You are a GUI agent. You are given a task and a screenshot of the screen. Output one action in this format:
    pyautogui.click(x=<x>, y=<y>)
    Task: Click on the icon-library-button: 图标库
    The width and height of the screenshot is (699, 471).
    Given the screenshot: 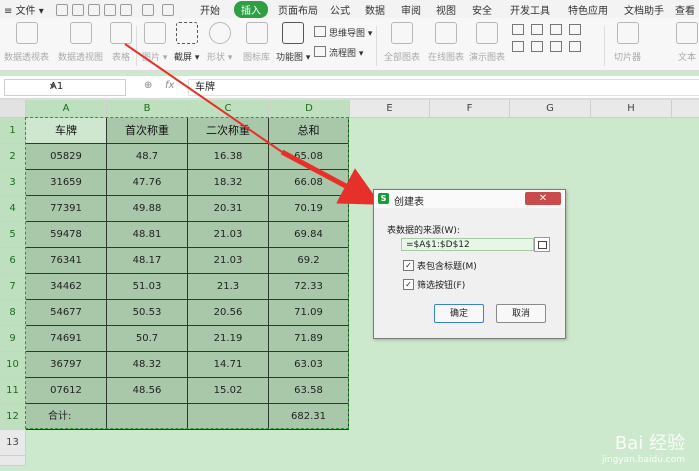 What is the action you would take?
    pyautogui.click(x=256, y=42)
    